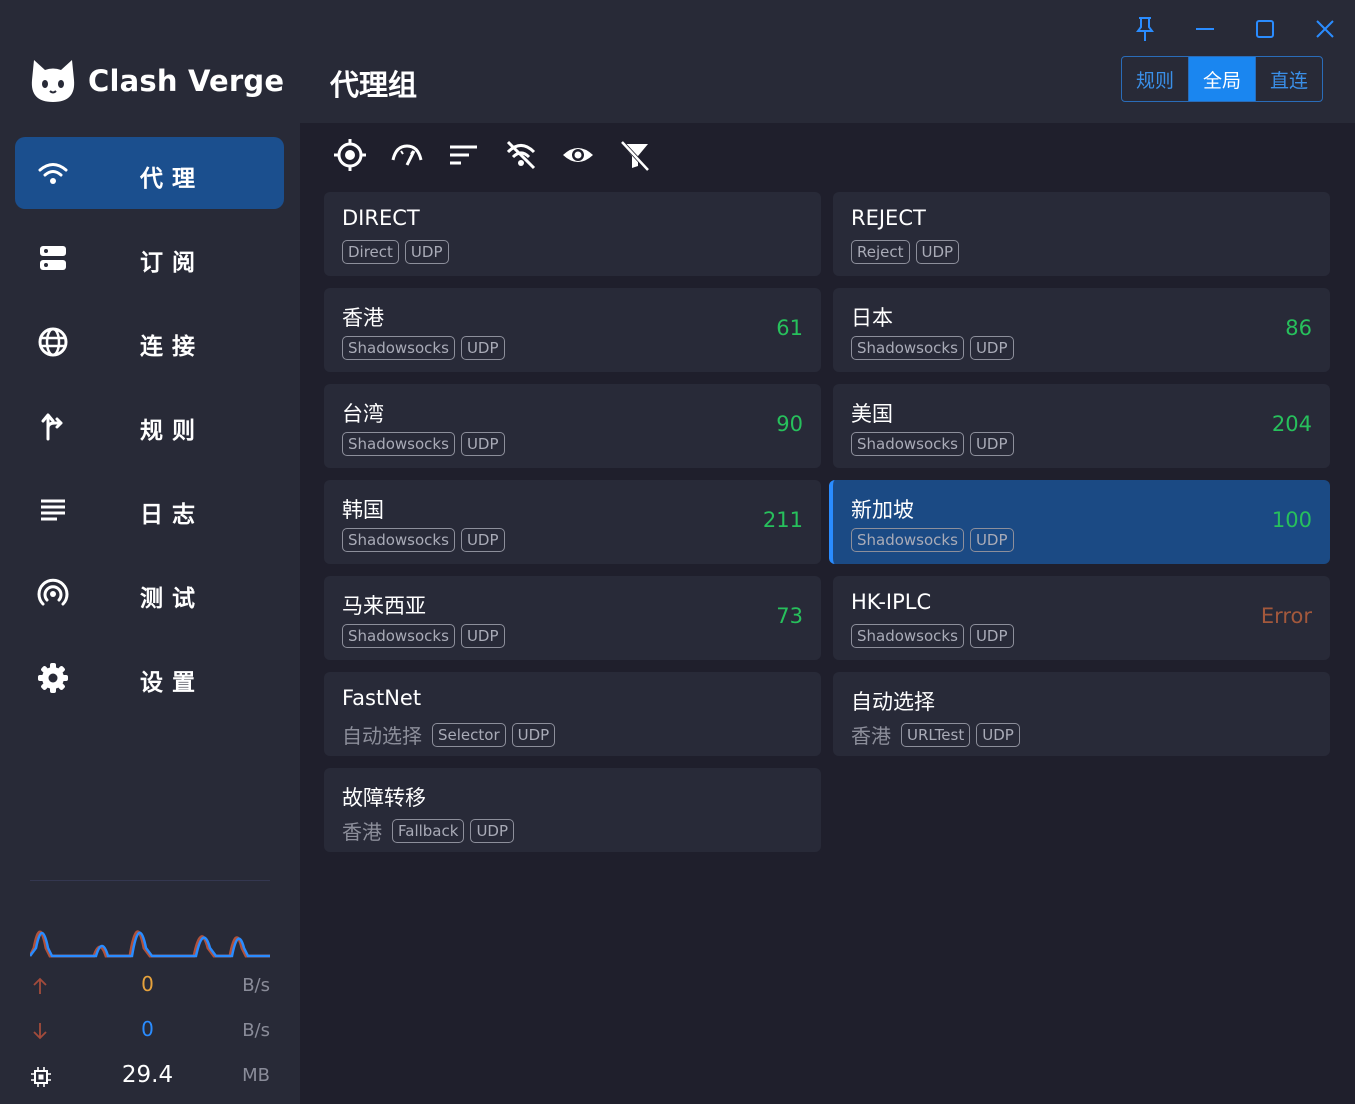 Image resolution: width=1355 pixels, height=1104 pixels. Describe the element at coordinates (1081, 330) in the screenshot. I see `proxy-card-japan: 日本 Shadowsocks UDP 86` at that location.